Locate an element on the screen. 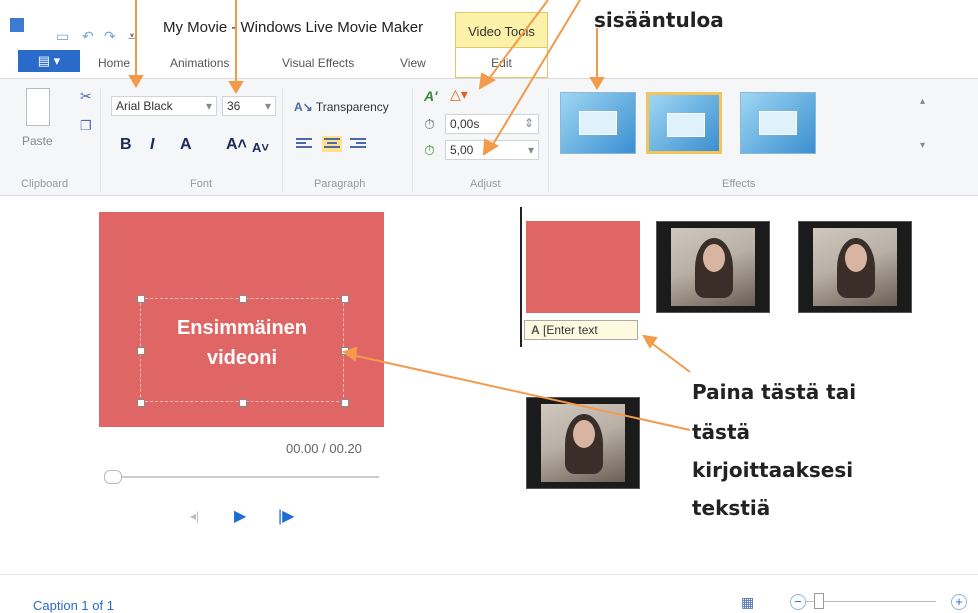 The height and width of the screenshot is (613, 978). annotation-line-2: tästä is located at coordinates (721, 432).